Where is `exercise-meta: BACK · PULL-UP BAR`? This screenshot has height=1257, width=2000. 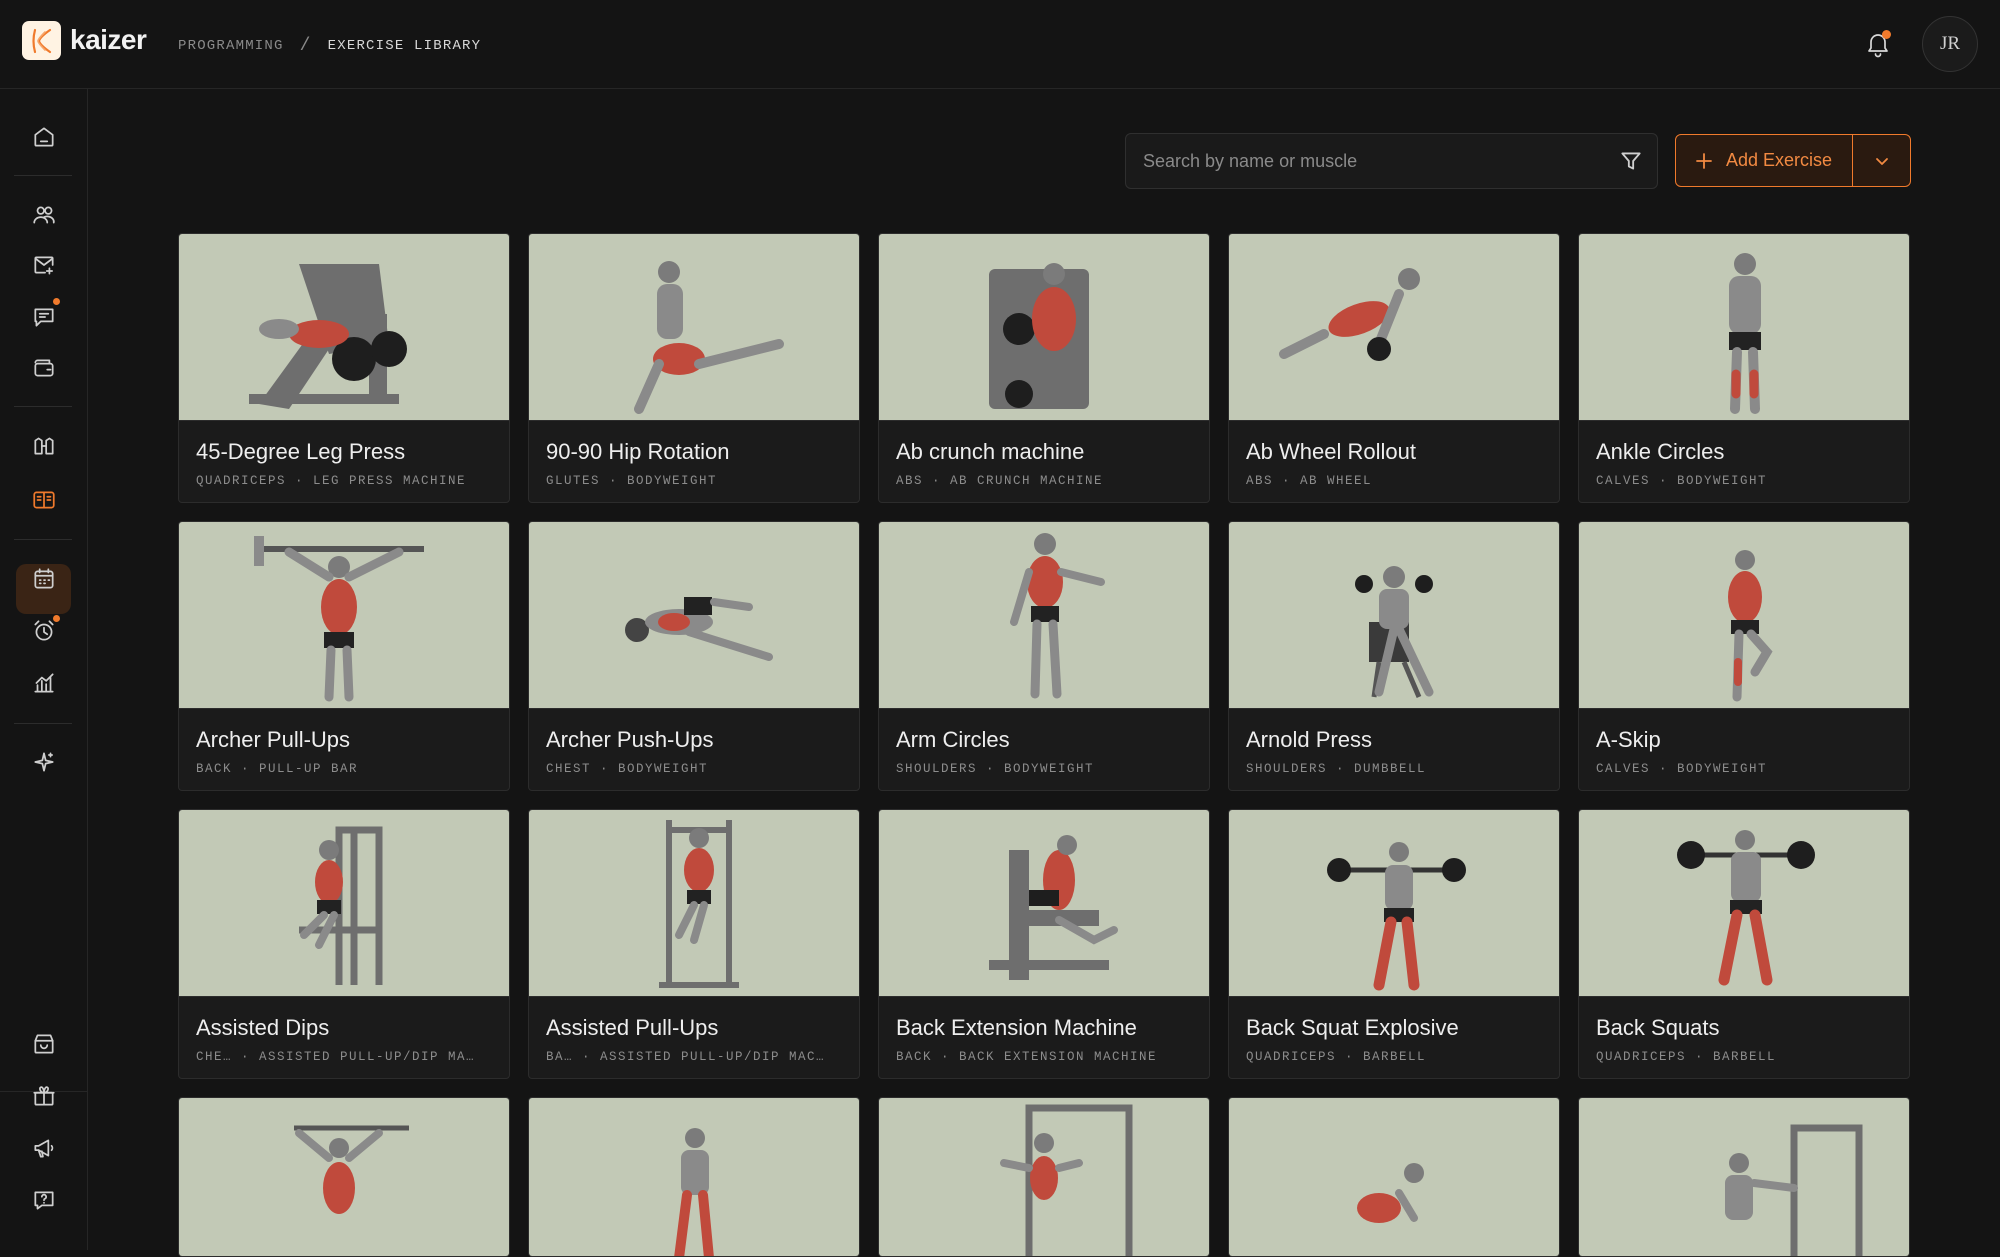
exercise-meta: BACK · PULL-UP BAR is located at coordinates (277, 769).